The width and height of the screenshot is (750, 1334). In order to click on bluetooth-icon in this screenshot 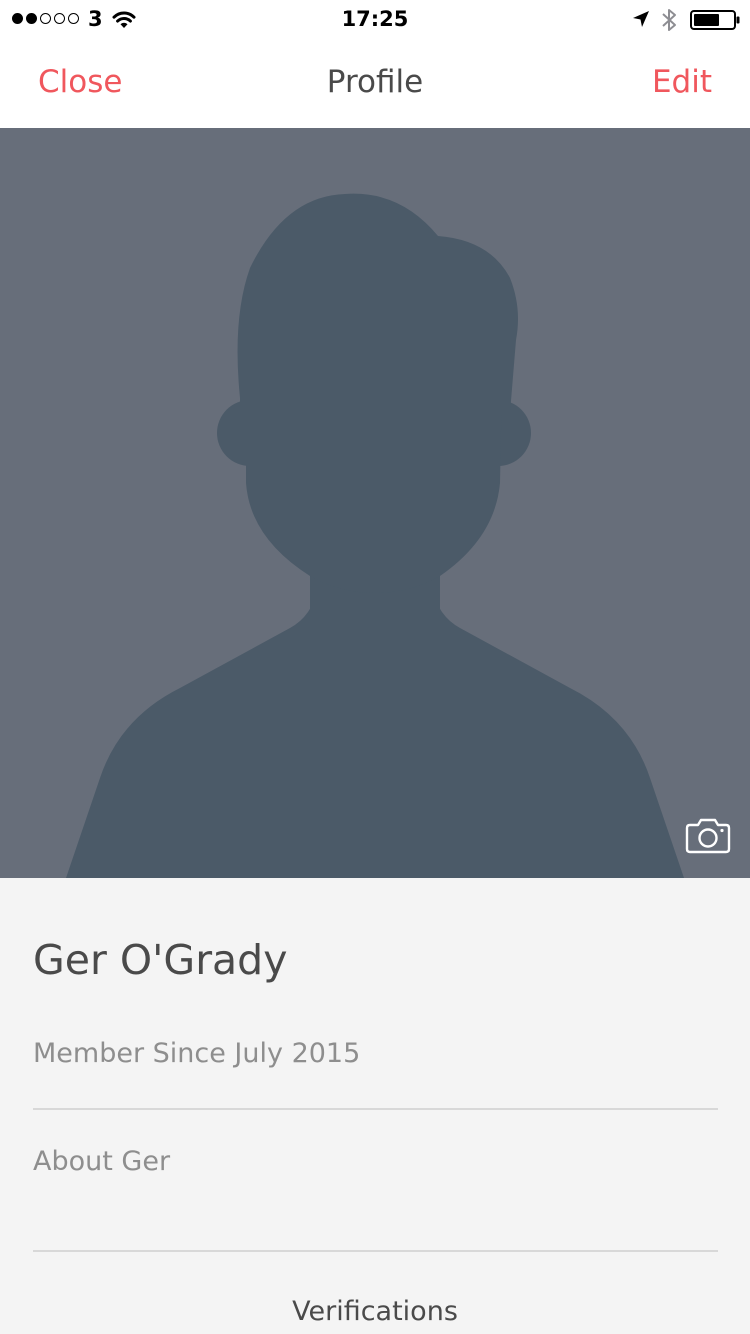, I will do `click(669, 20)`.